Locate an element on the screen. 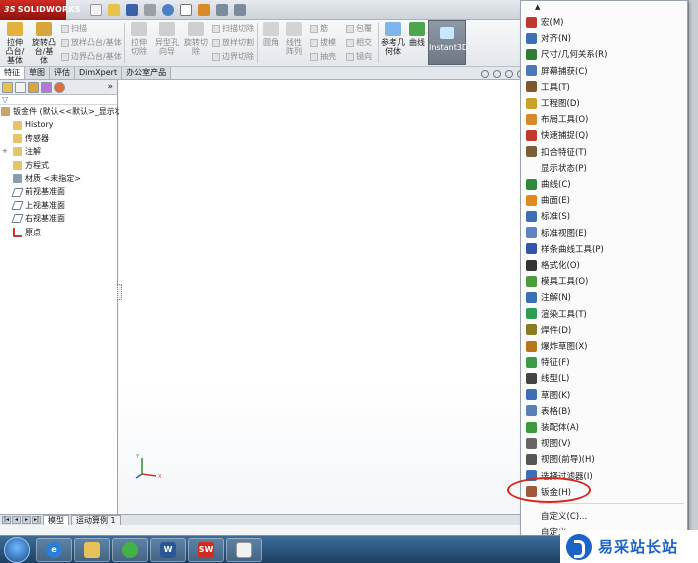 This screenshot has width=698, height=563. menu-item: 对齐(N) is located at coordinates (604, 38).